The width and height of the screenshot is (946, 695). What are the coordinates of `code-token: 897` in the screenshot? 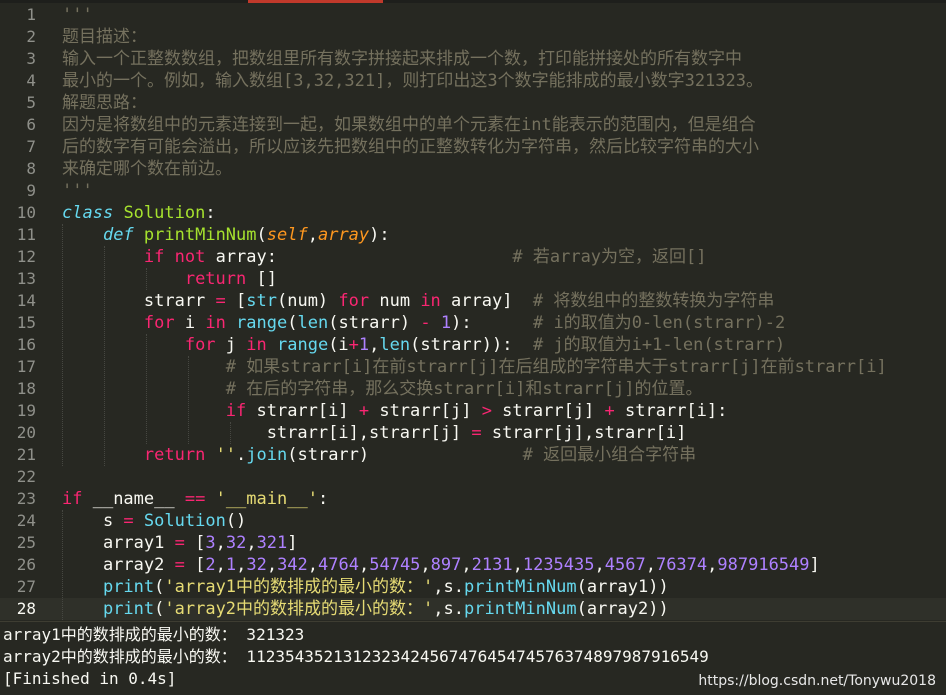 It's located at (446, 565).